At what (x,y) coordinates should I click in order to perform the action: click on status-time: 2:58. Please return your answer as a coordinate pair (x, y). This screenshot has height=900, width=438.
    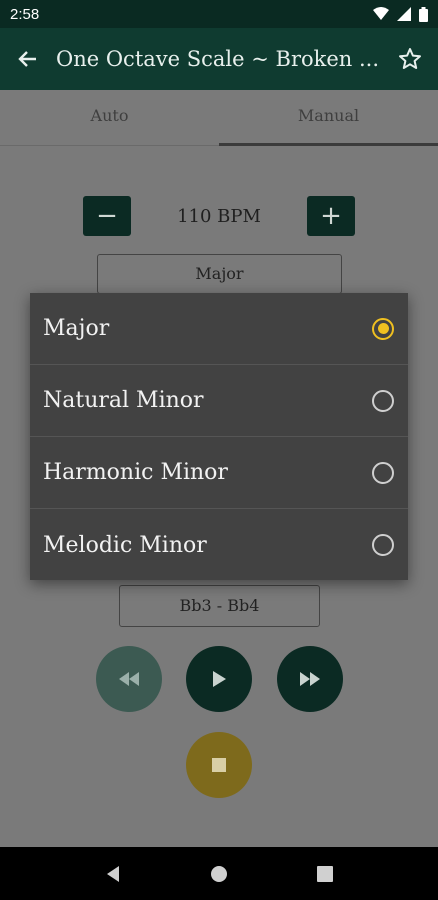
    Looking at the image, I should click on (25, 14).